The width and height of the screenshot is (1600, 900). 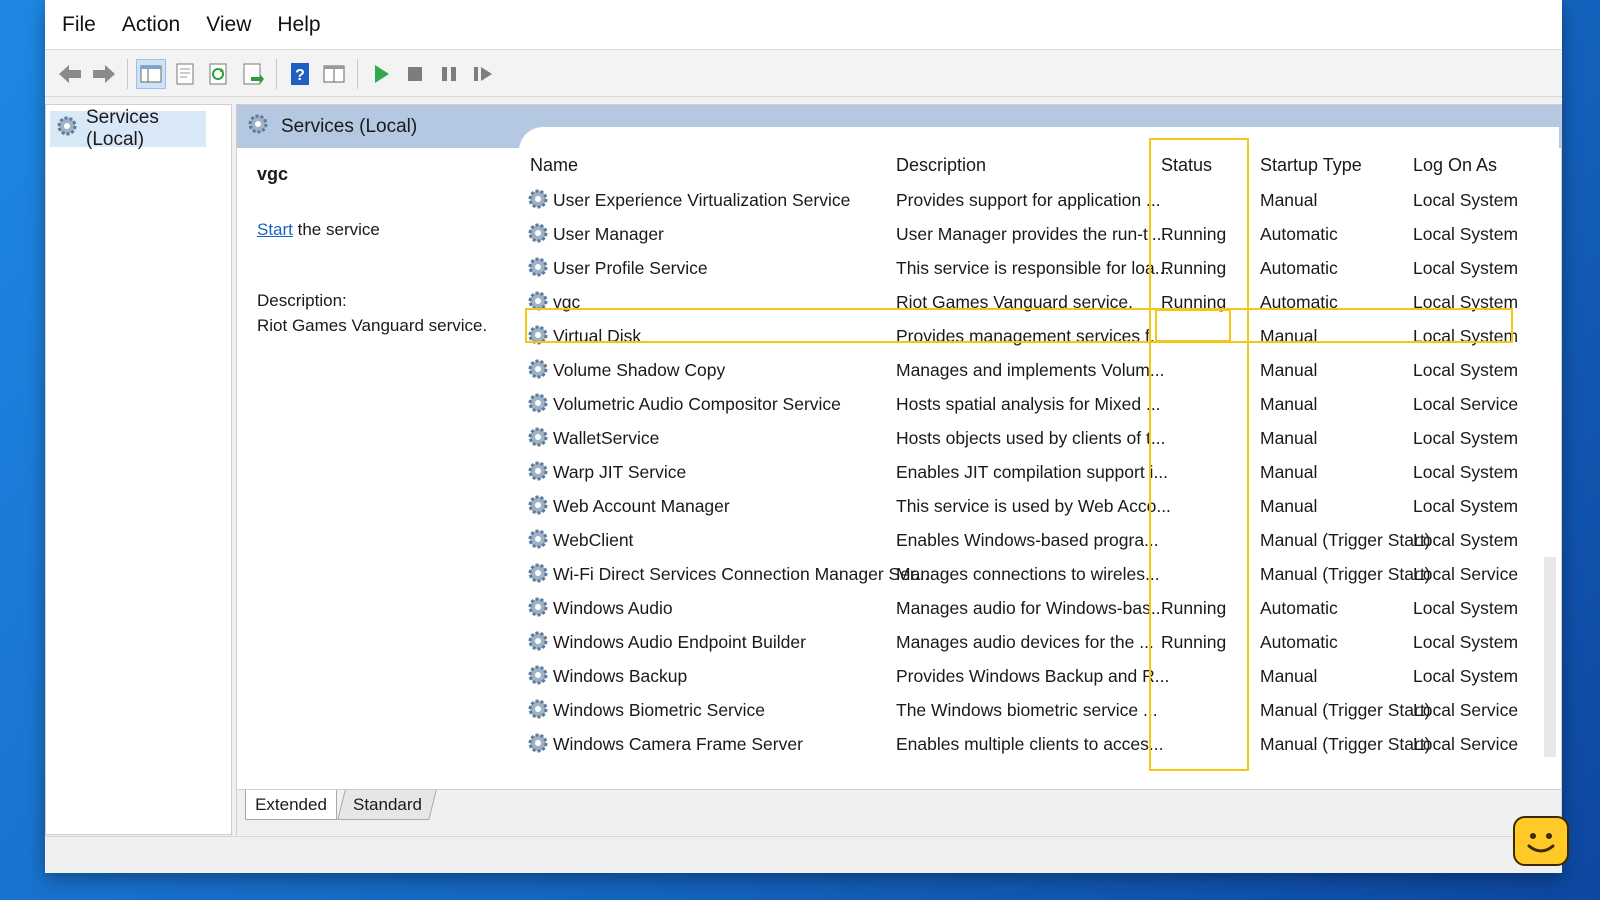 I want to click on refresh-icon, so click(x=219, y=74).